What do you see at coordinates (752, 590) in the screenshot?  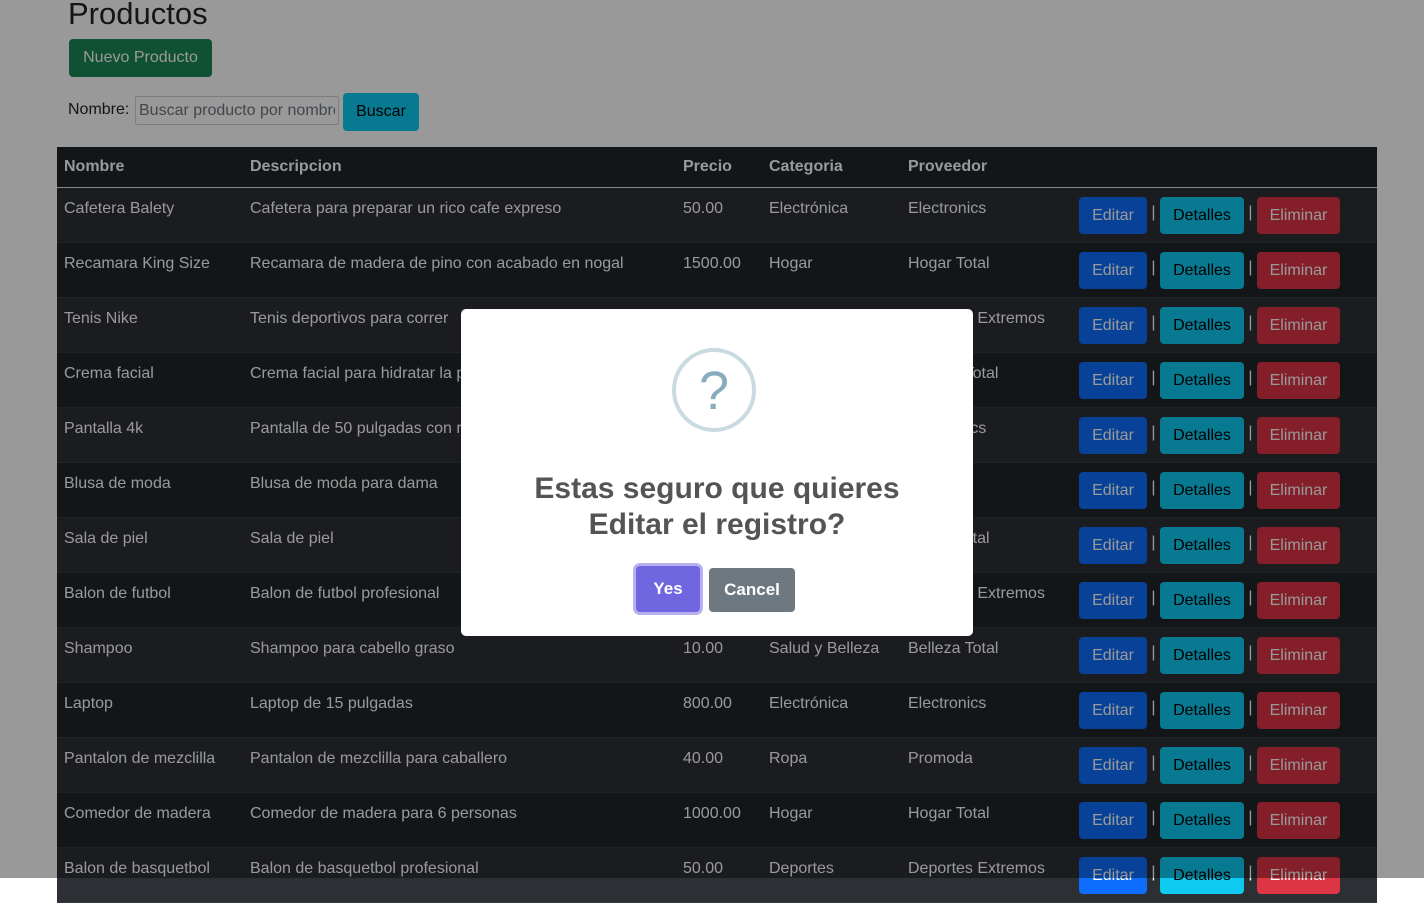 I see `cancel-button: Cancel` at bounding box center [752, 590].